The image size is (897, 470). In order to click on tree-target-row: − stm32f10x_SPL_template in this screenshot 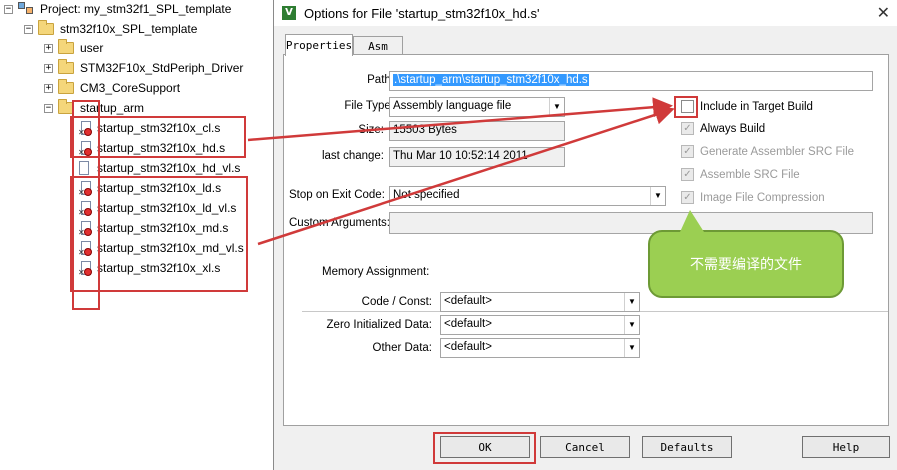, I will do `click(110, 29)`.